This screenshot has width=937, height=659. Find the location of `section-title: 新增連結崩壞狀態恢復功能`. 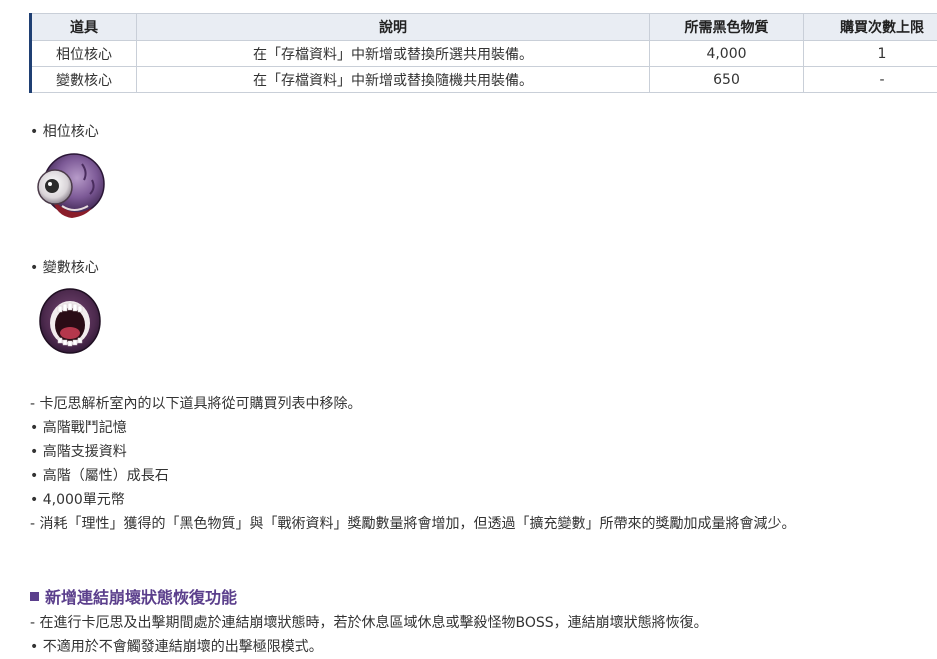

section-title: 新增連結崩壞狀態恢復功能 is located at coordinates (141, 597).